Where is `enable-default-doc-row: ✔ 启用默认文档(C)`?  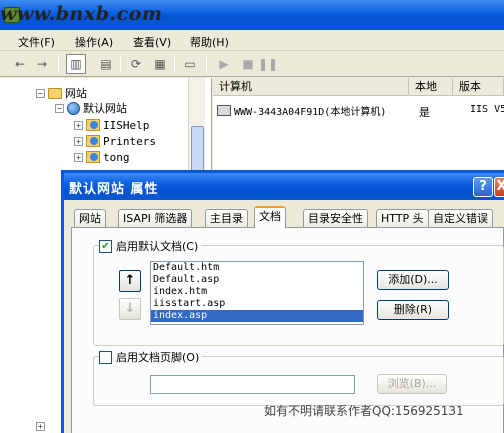
enable-default-doc-row: ✔ 启用默认文档(C) is located at coordinates (150, 246).